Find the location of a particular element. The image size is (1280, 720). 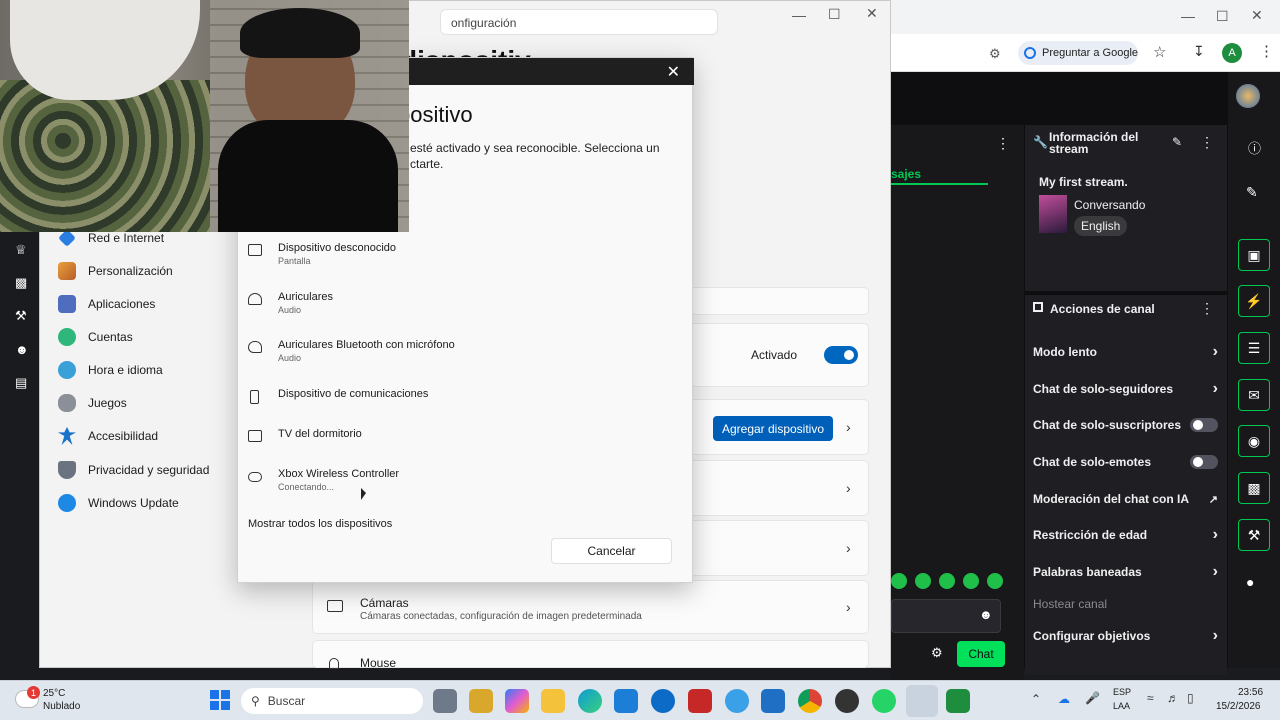

weather-desc: Nublado is located at coordinates (61, 706).